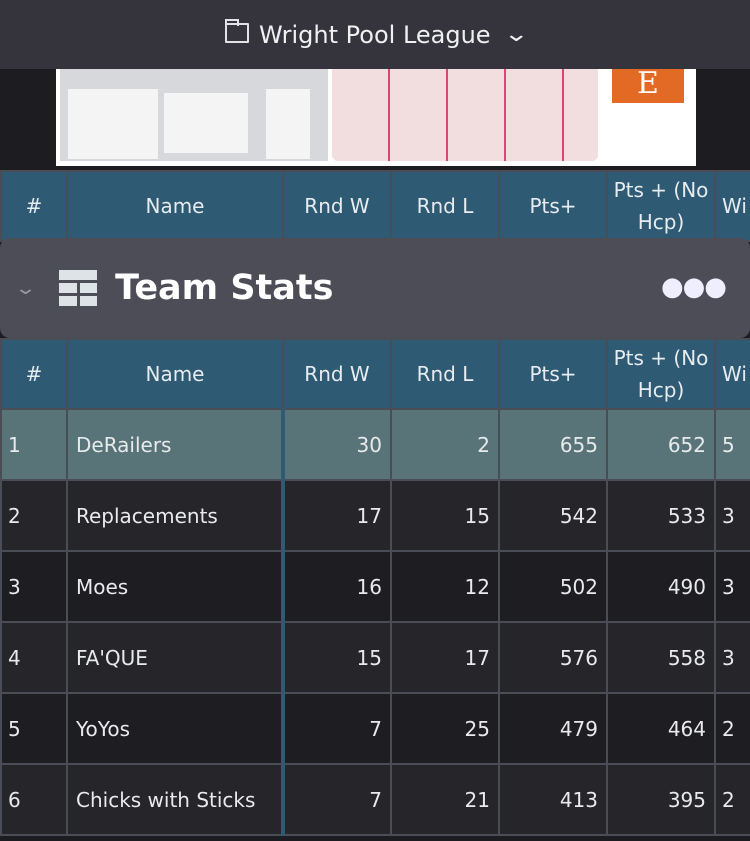 The height and width of the screenshot is (841, 750). I want to click on cell-rank: 5, so click(34, 728).